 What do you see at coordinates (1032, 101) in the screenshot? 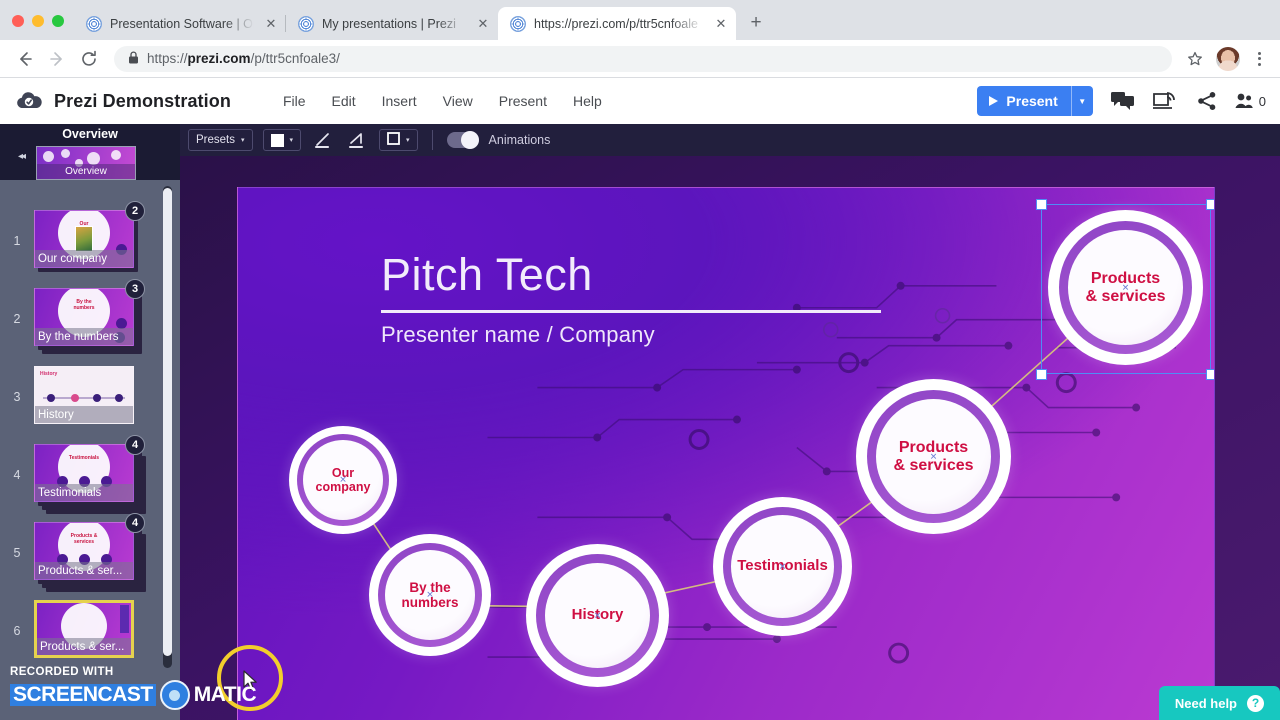
I see `present-button-label: Present` at bounding box center [1032, 101].